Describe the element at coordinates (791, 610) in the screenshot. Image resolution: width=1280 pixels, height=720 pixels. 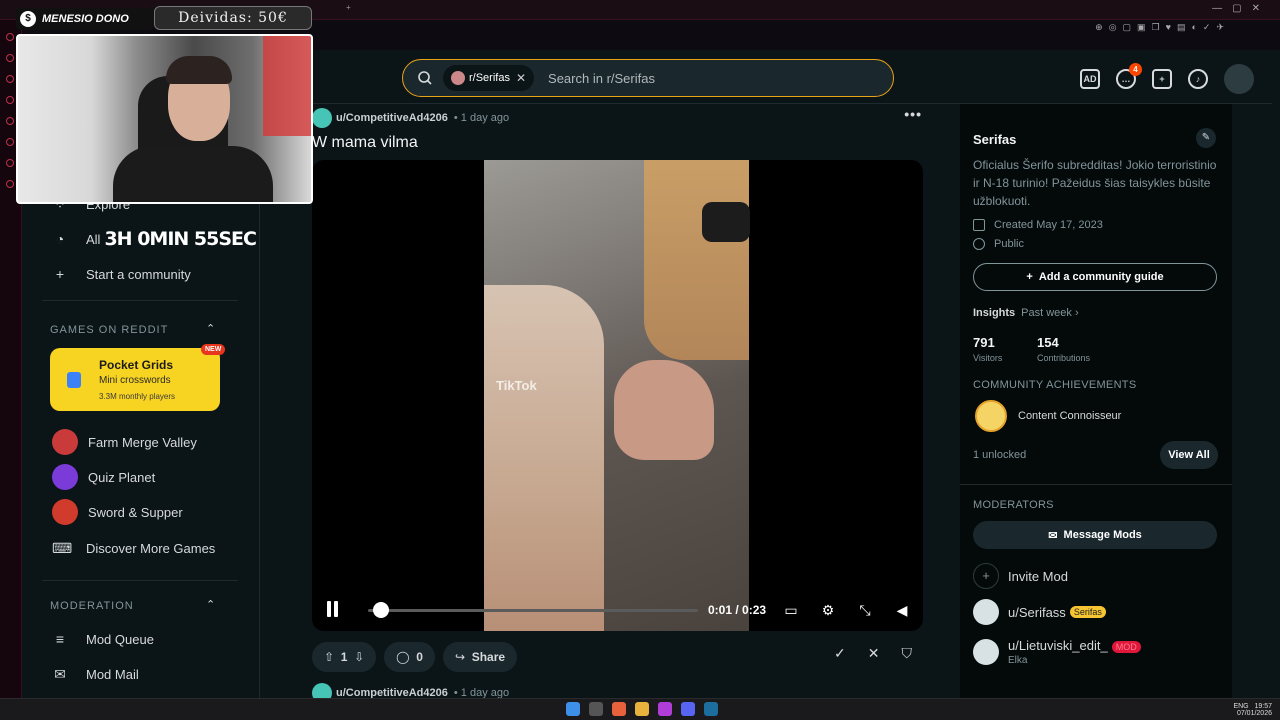
I see `captions-icon: ▭` at that location.